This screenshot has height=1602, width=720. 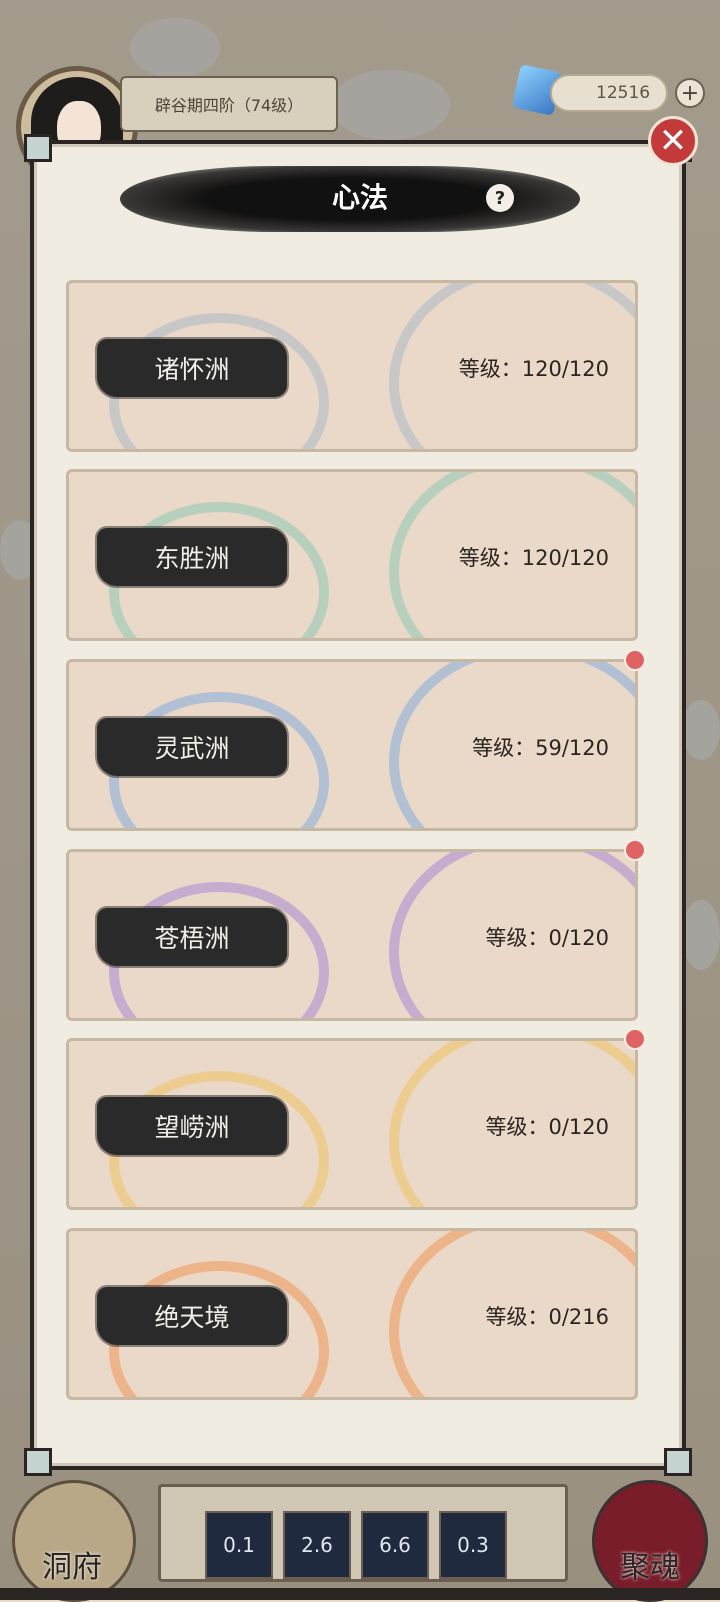 I want to click on heart-method-card: 诸怀洲 等级：120/120, so click(x=352, y=366).